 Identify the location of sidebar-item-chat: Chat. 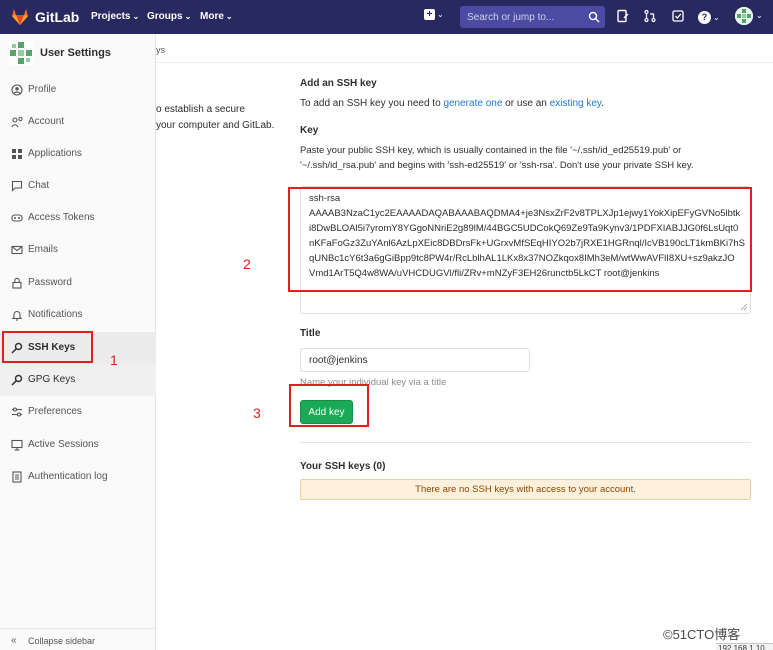
(78, 186).